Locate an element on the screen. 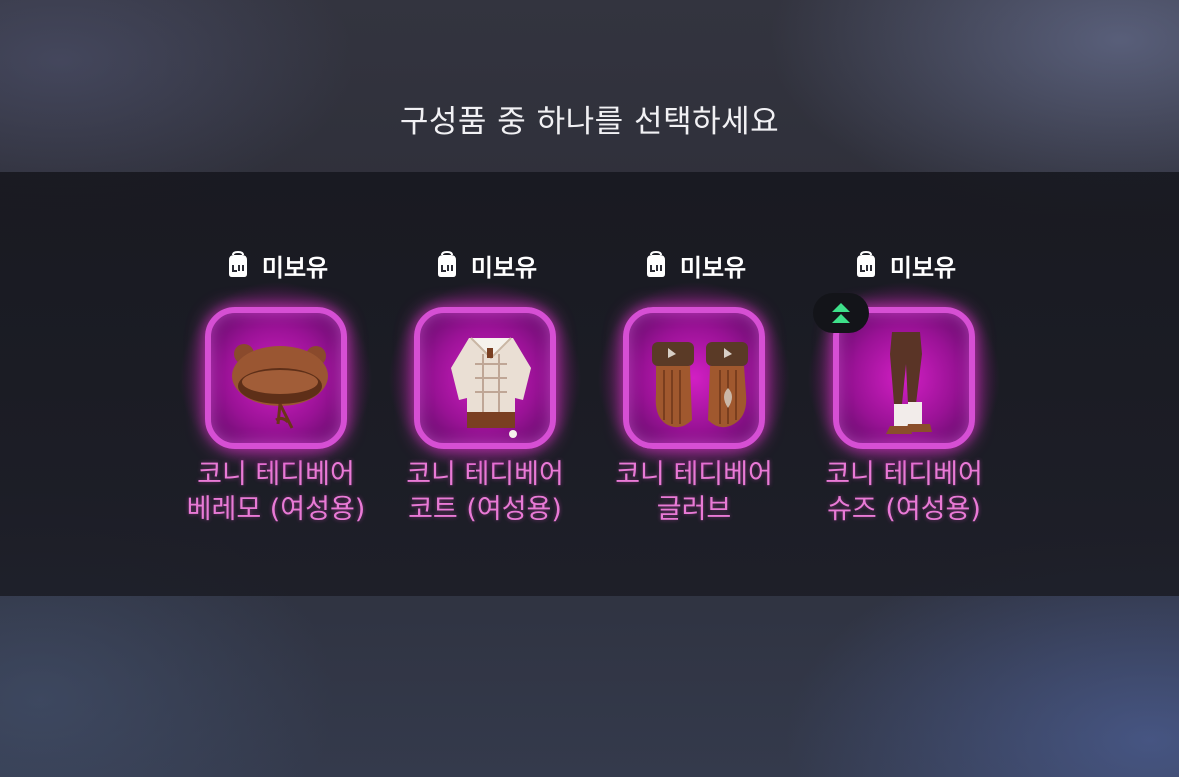 This screenshot has height=777, width=1179. item-card-beret: 미보유 코니 테디베어 베레모 (여성용) is located at coordinates (276, 385).